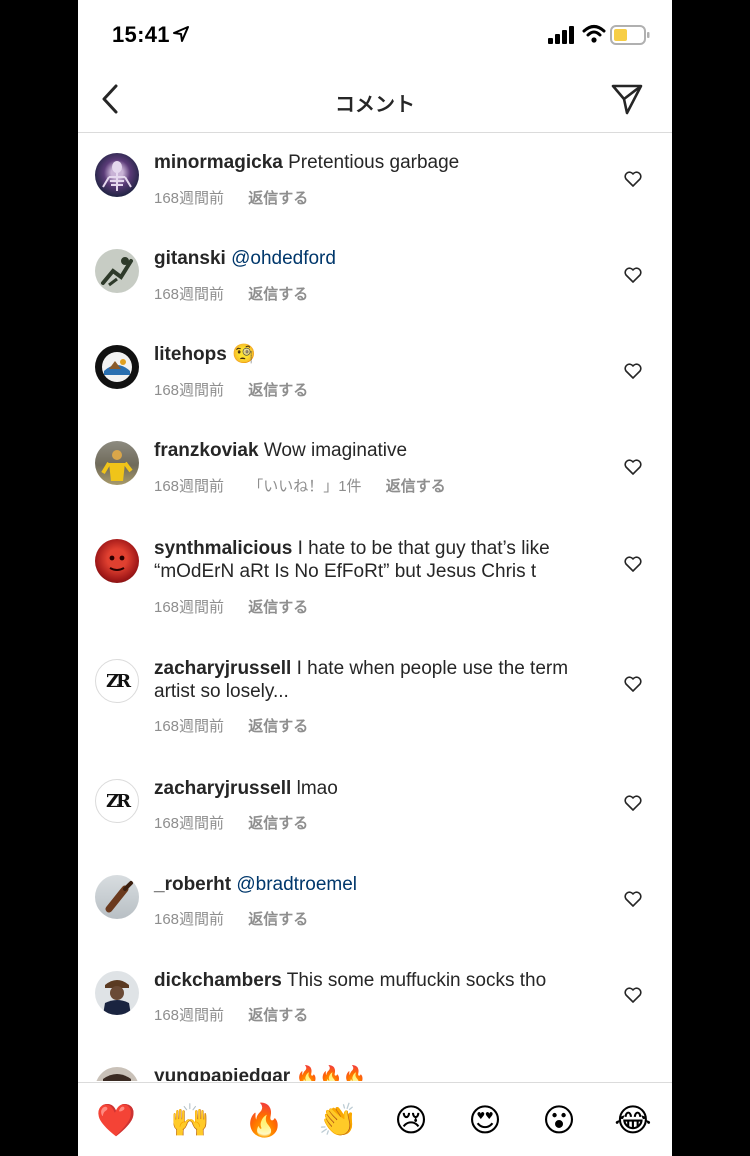 This screenshot has height=1156, width=750. I want to click on comment-text: franzkoviak Wow imaginative, so click(374, 450).